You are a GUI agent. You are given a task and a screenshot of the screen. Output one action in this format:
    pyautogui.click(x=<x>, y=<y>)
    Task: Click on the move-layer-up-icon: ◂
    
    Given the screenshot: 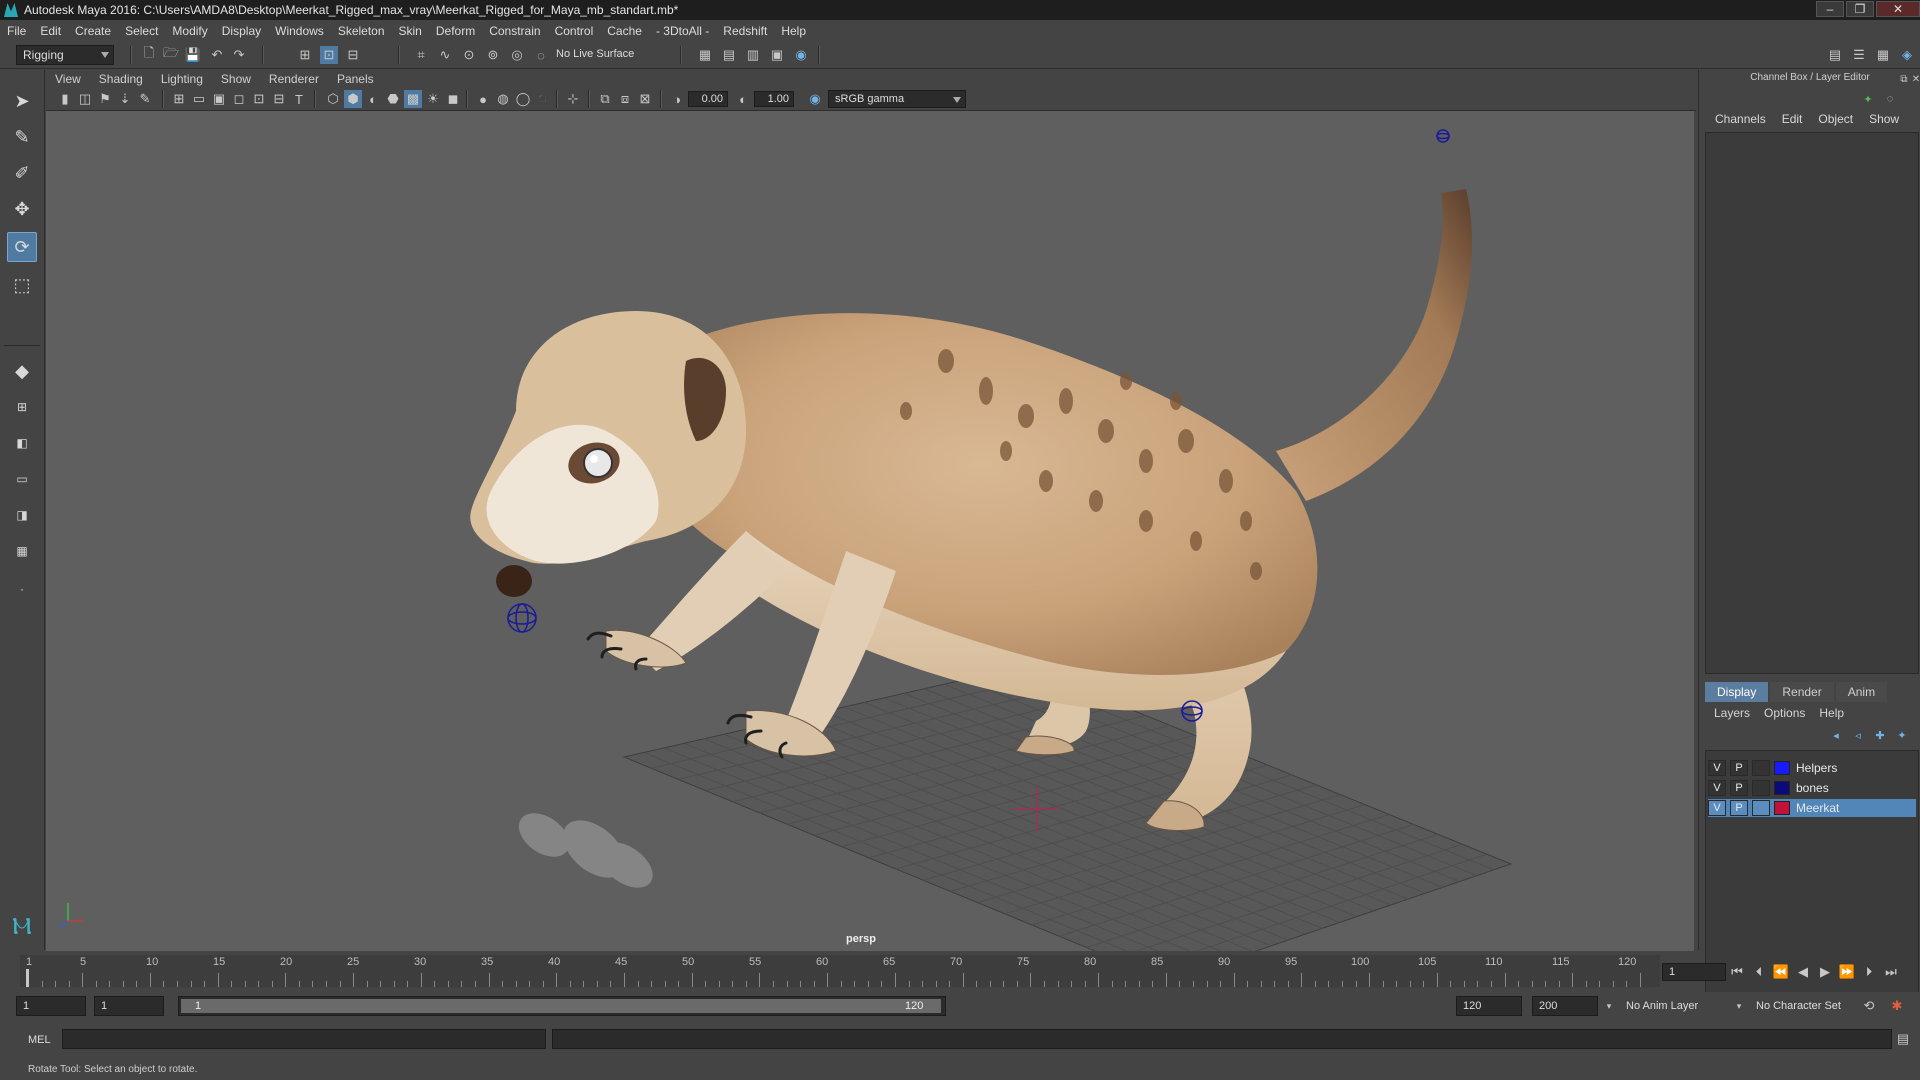 What is the action you would take?
    pyautogui.click(x=1836, y=735)
    